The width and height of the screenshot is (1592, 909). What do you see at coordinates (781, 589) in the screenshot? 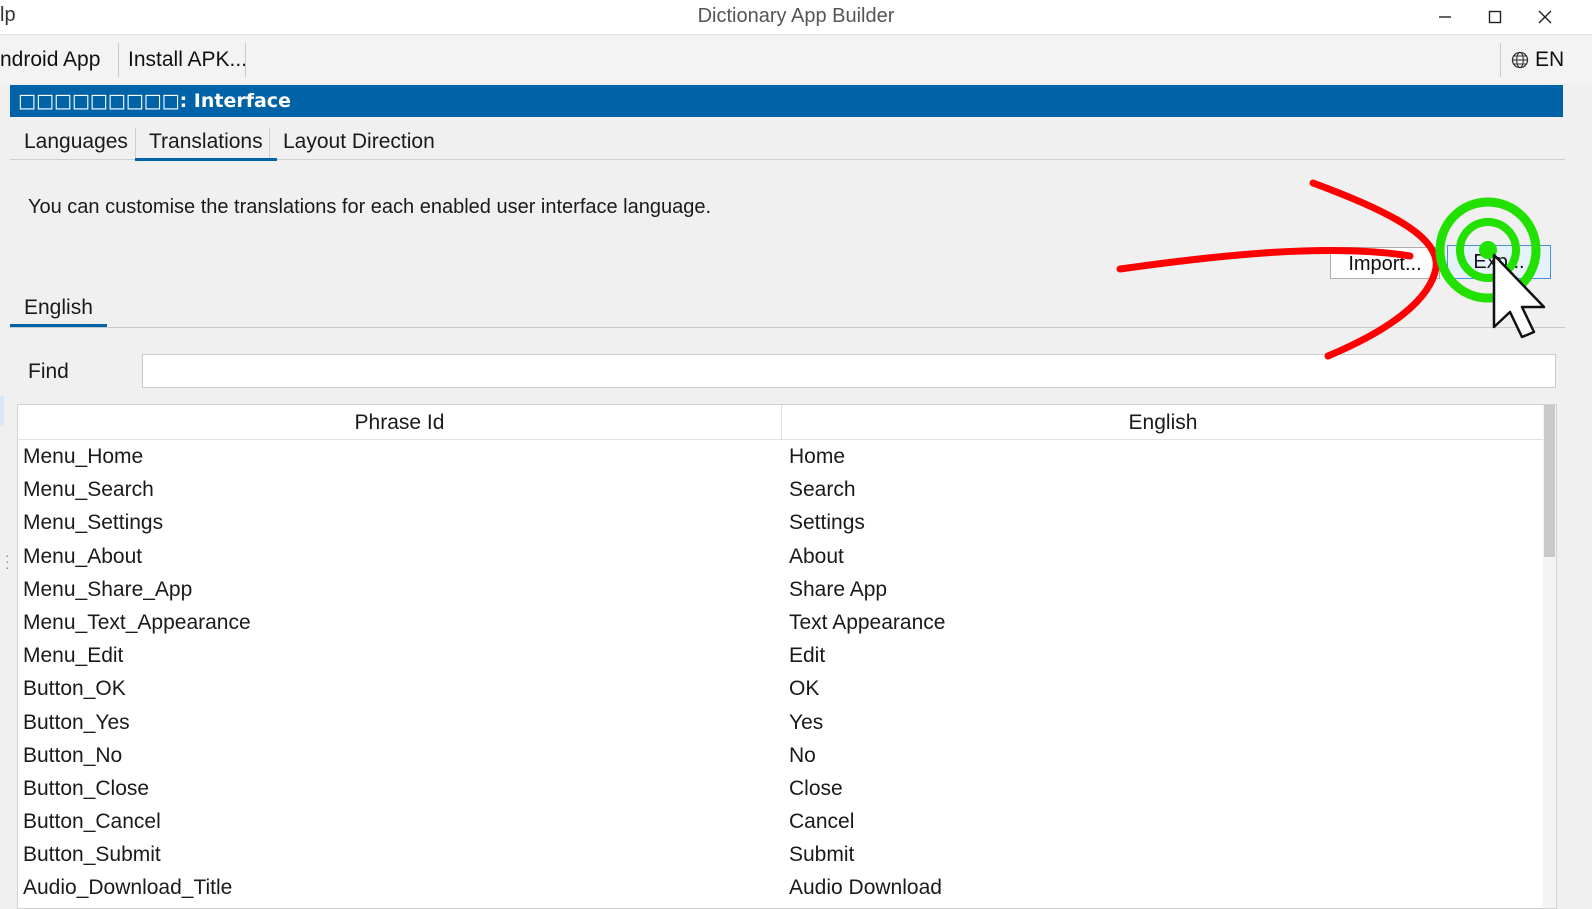
I see `table-row: Menu_Share_App Share App` at bounding box center [781, 589].